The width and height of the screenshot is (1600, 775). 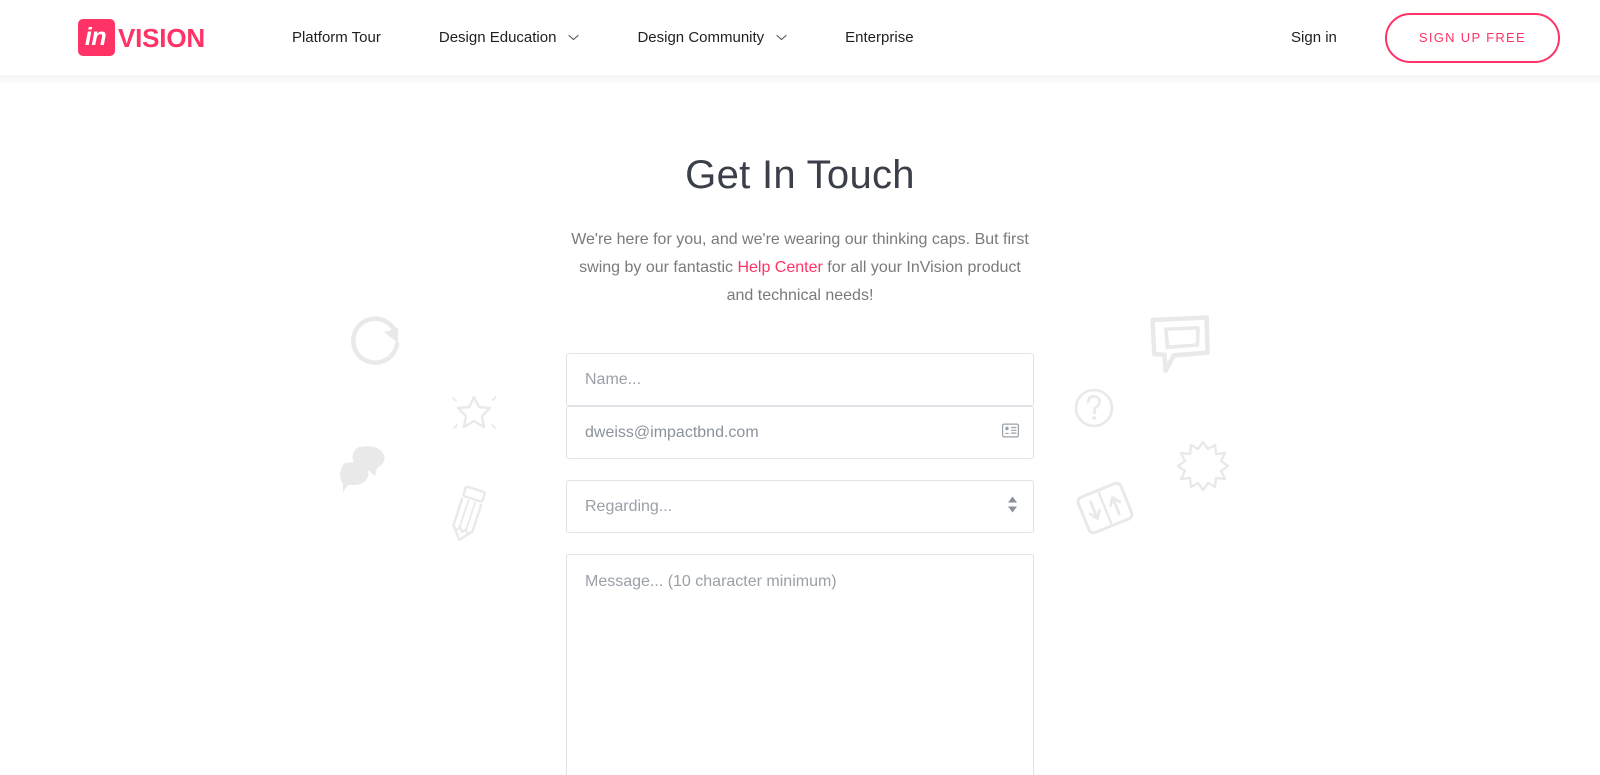 What do you see at coordinates (779, 267) in the screenshot?
I see `help-center-link: Help Center` at bounding box center [779, 267].